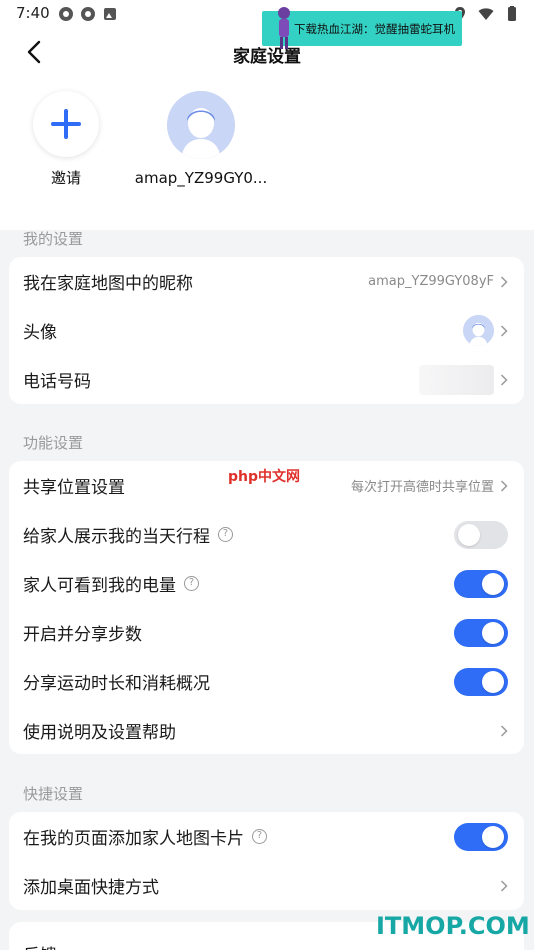  I want to click on help-label: 使用说明及设置帮助, so click(99, 733).